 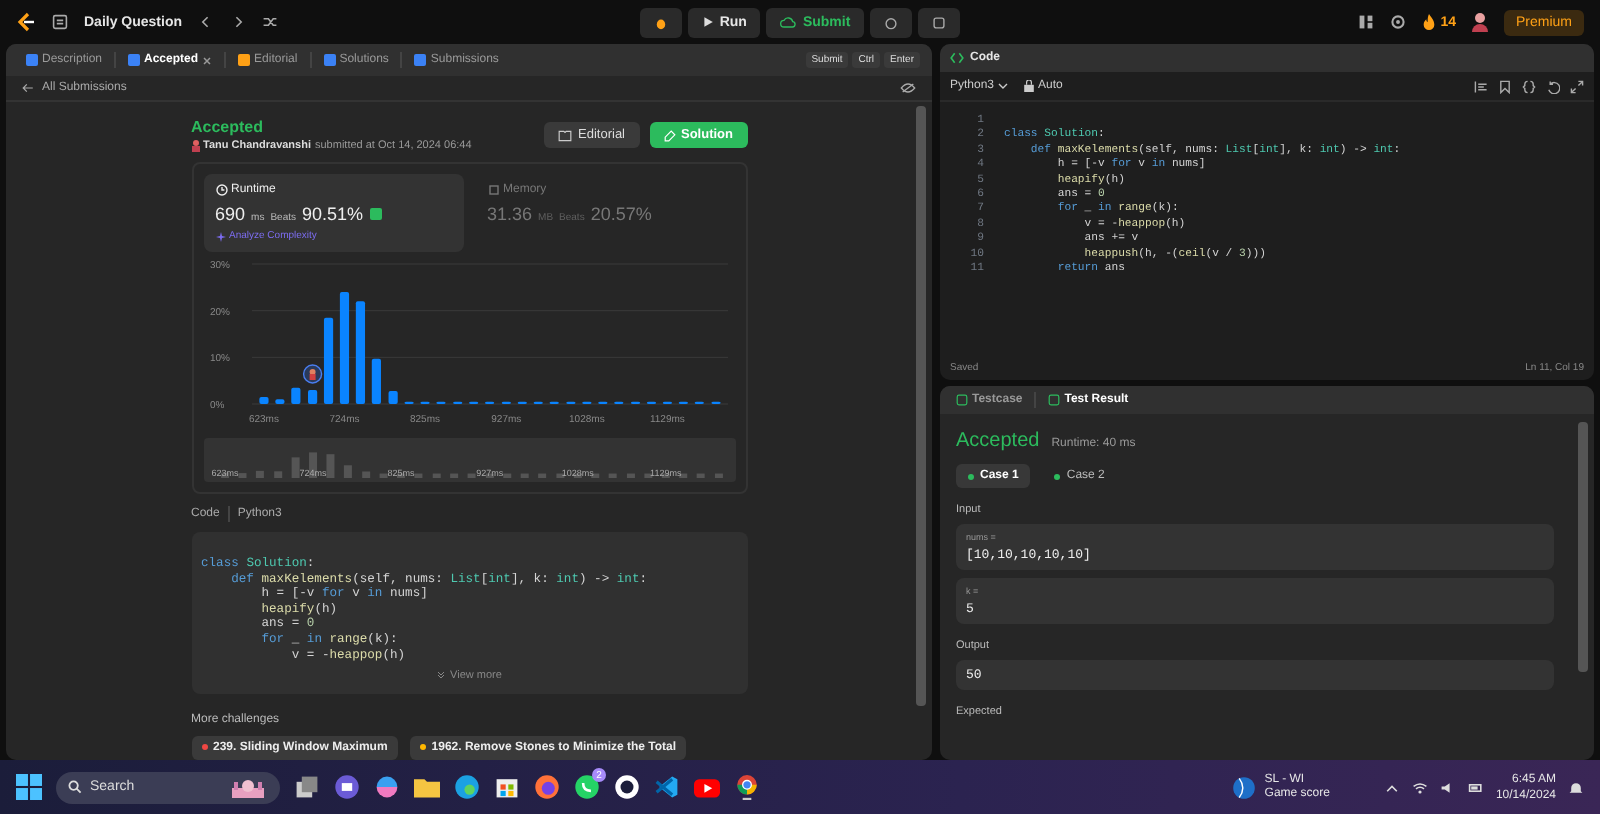 I want to click on bug-icon, so click(x=660, y=22).